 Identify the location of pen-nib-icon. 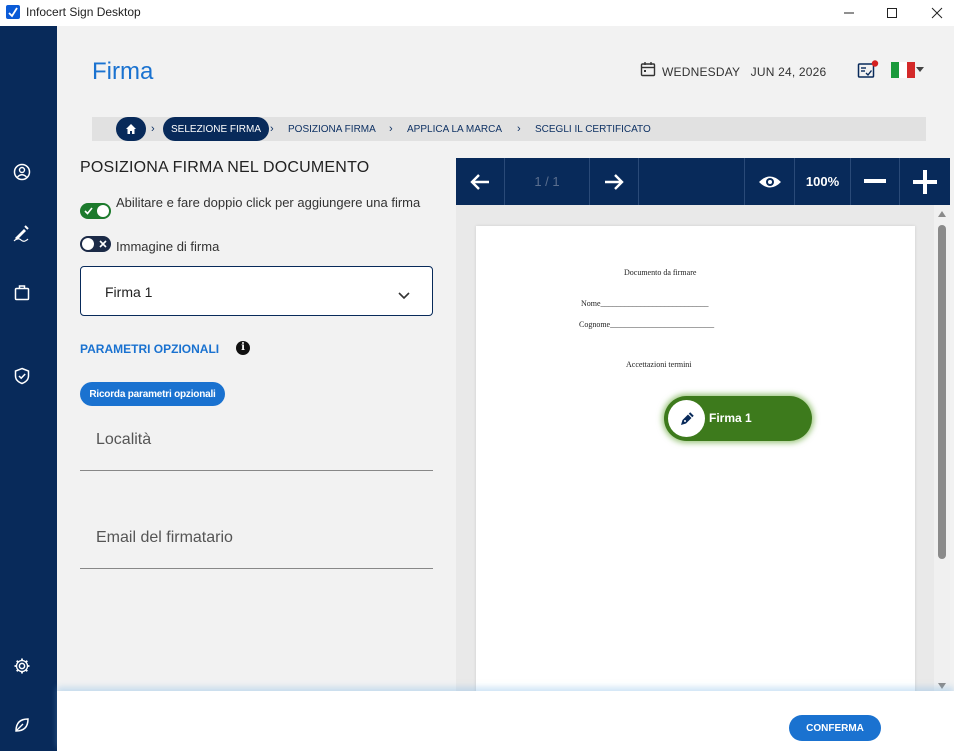
(686, 418).